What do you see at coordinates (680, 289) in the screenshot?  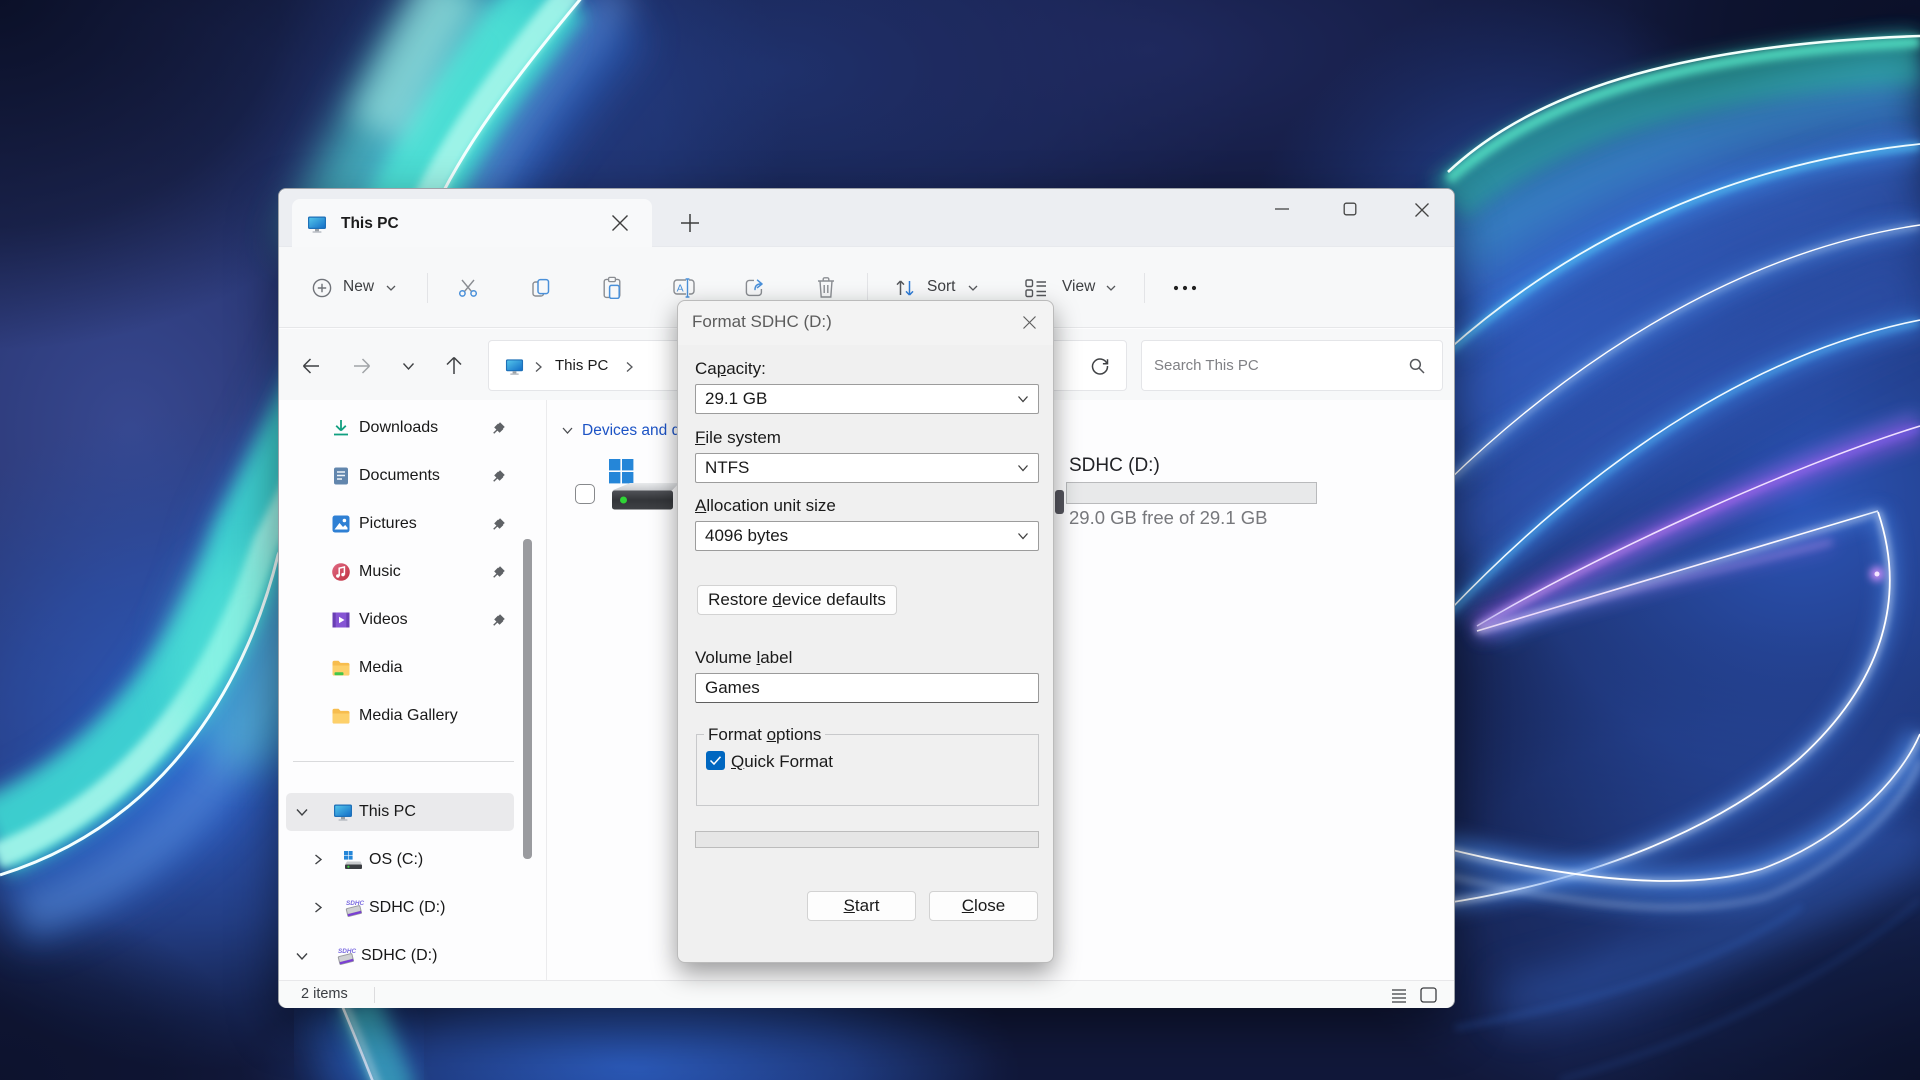 I see `svg-text: A` at bounding box center [680, 289].